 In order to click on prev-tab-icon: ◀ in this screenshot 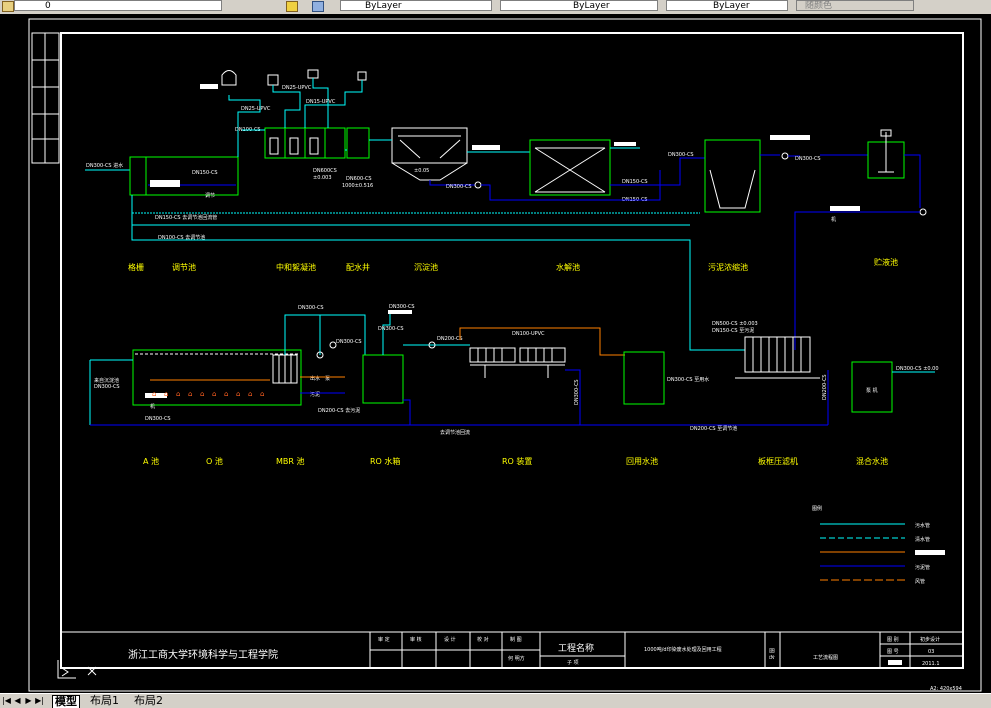, I will do `click(17, 701)`.